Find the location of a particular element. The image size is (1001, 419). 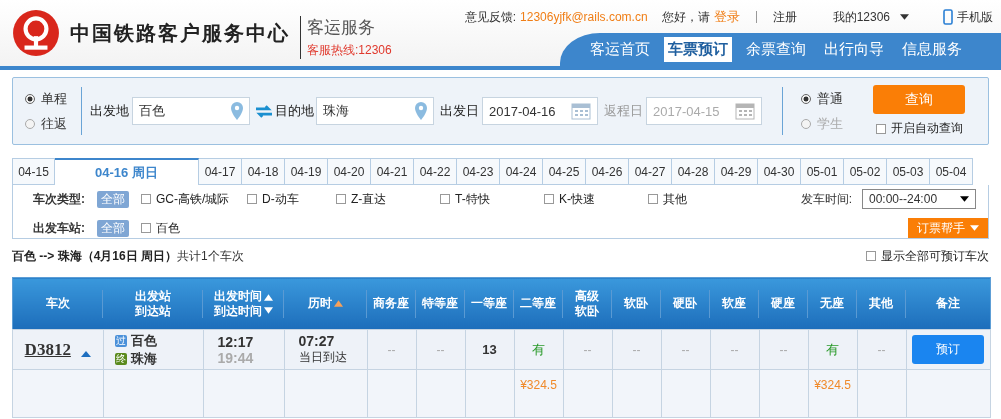

date-tab: 04-23 is located at coordinates (478, 171).